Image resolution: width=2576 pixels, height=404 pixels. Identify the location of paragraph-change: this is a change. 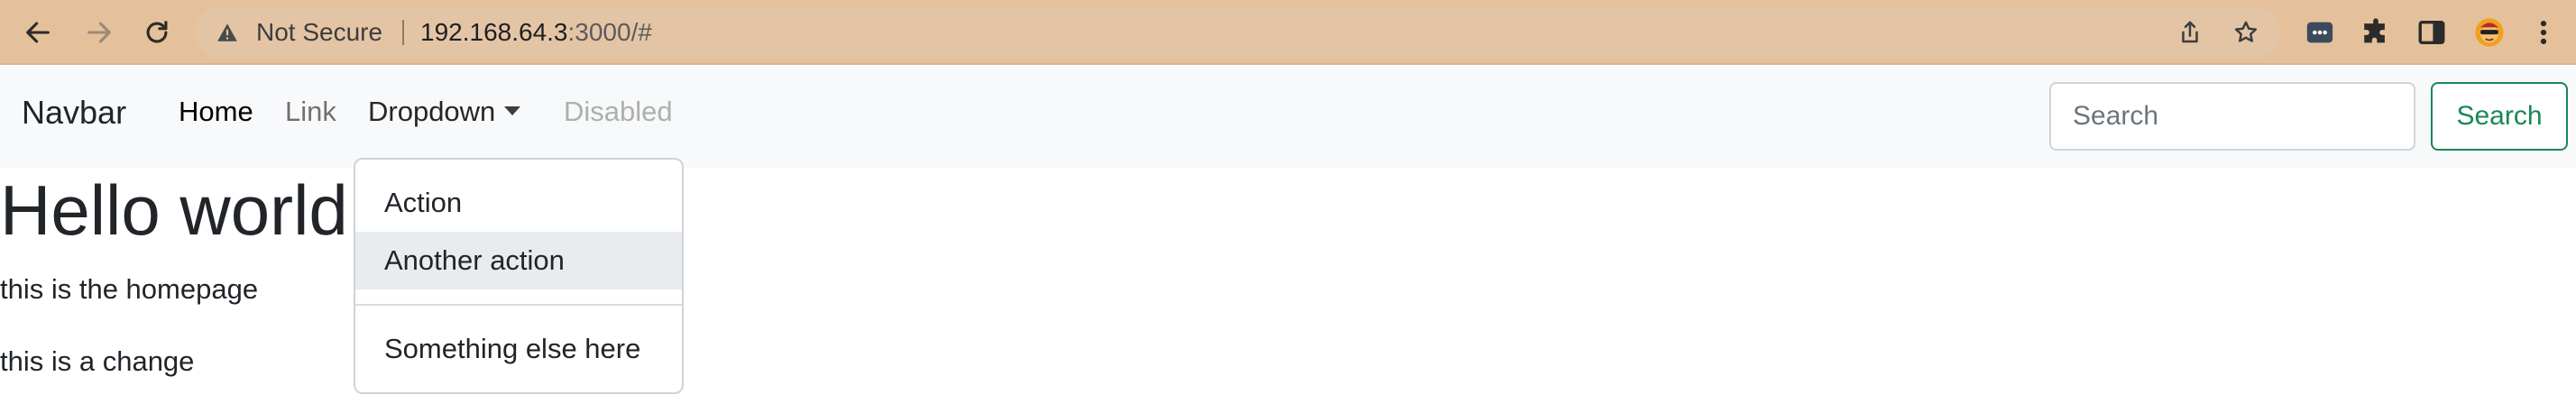
(98, 361).